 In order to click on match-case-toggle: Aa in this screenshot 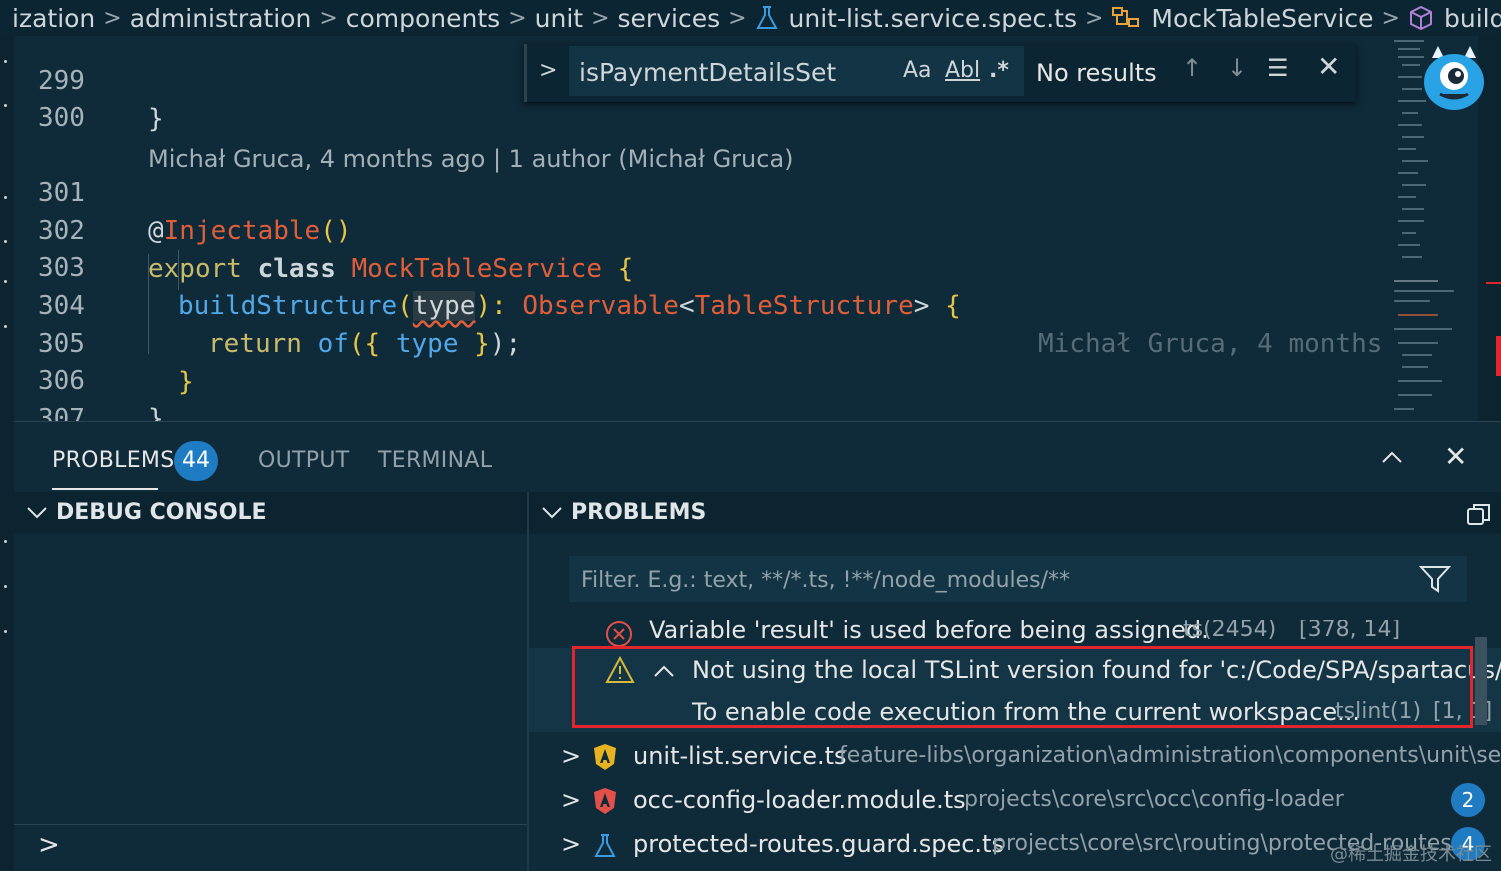, I will do `click(917, 70)`.